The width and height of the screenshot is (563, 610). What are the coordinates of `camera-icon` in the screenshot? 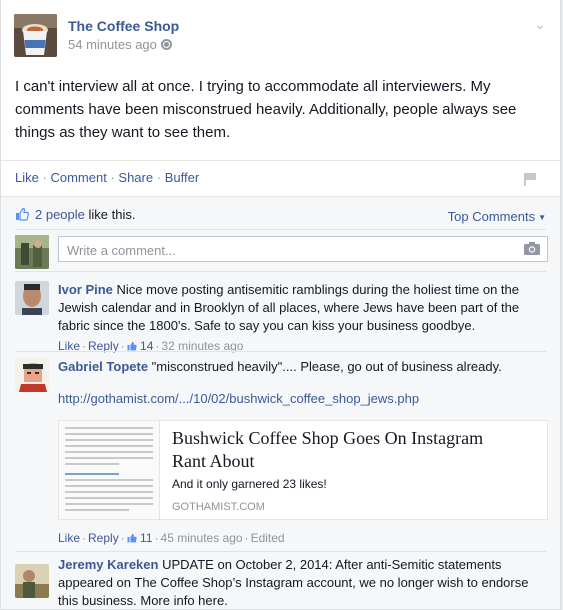 It's located at (532, 248).